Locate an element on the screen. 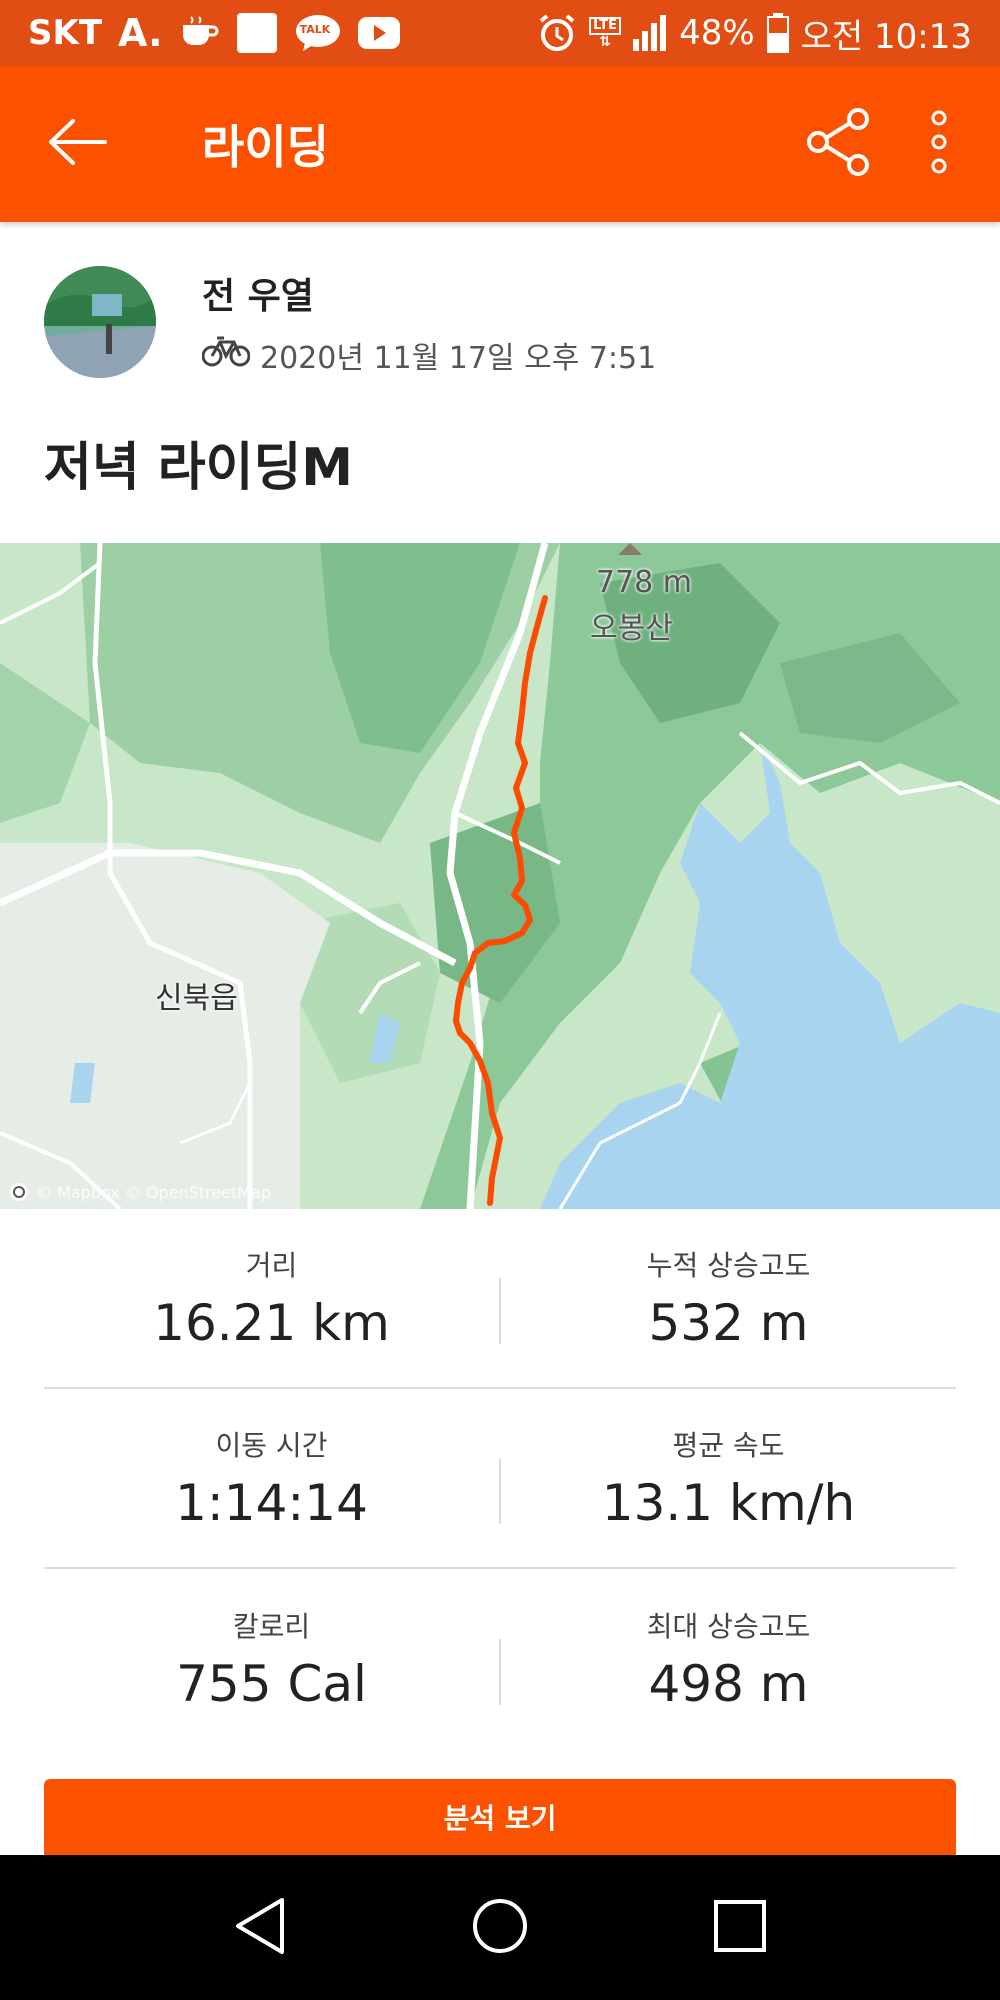 Image resolution: width=1000 pixels, height=2000 pixels. back-arrow-icon is located at coordinates (77, 144).